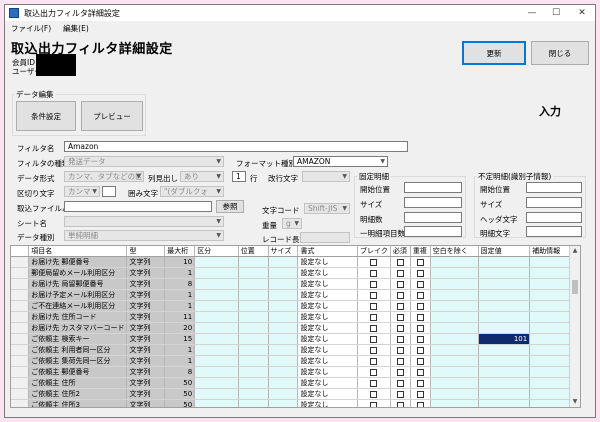 The width and height of the screenshot is (600, 422). Describe the element at coordinates (144, 161) in the screenshot. I see `filter-type-select: 発送データ ▼` at that location.